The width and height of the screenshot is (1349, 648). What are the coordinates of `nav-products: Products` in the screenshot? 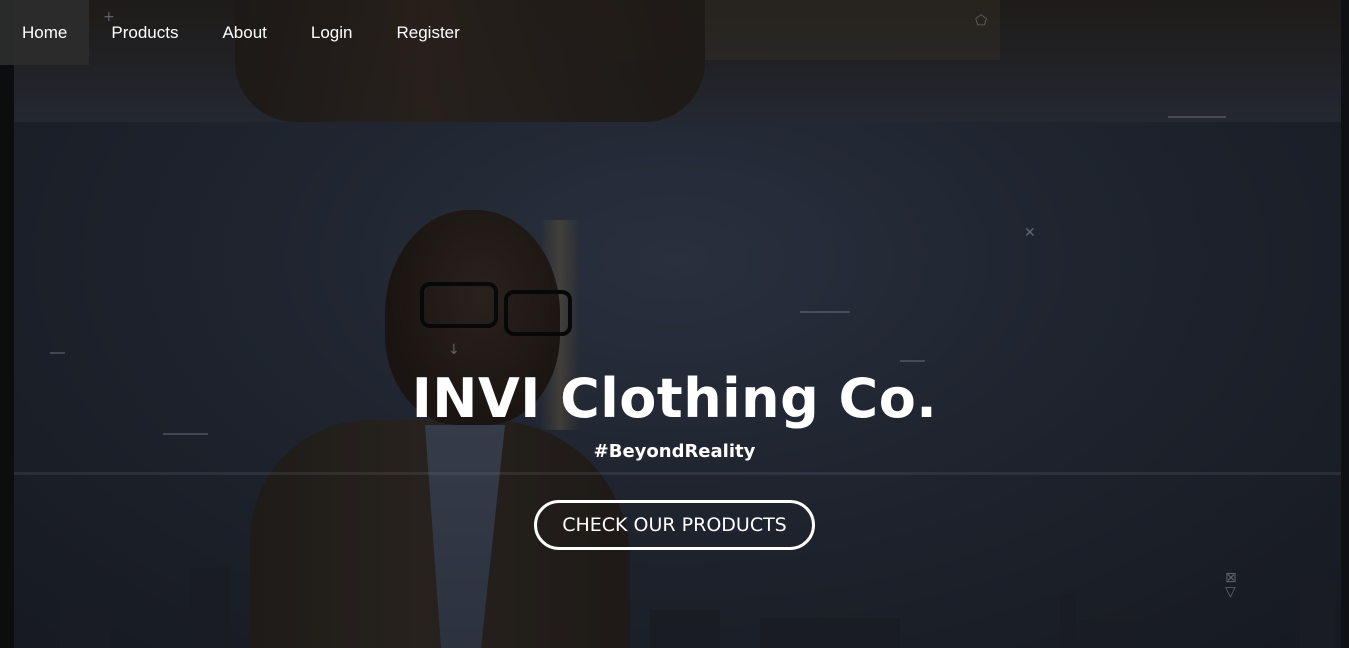 It's located at (144, 32).